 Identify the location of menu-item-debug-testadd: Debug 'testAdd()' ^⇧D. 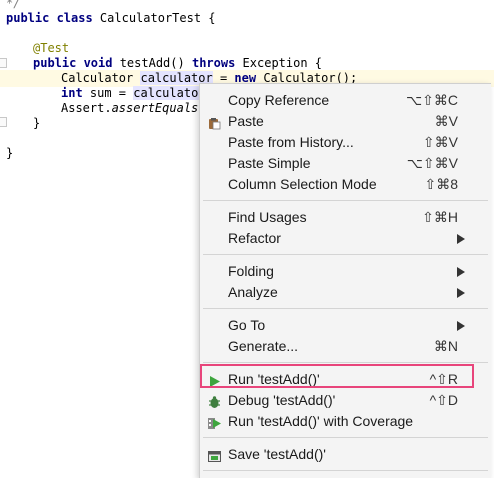
(345, 400).